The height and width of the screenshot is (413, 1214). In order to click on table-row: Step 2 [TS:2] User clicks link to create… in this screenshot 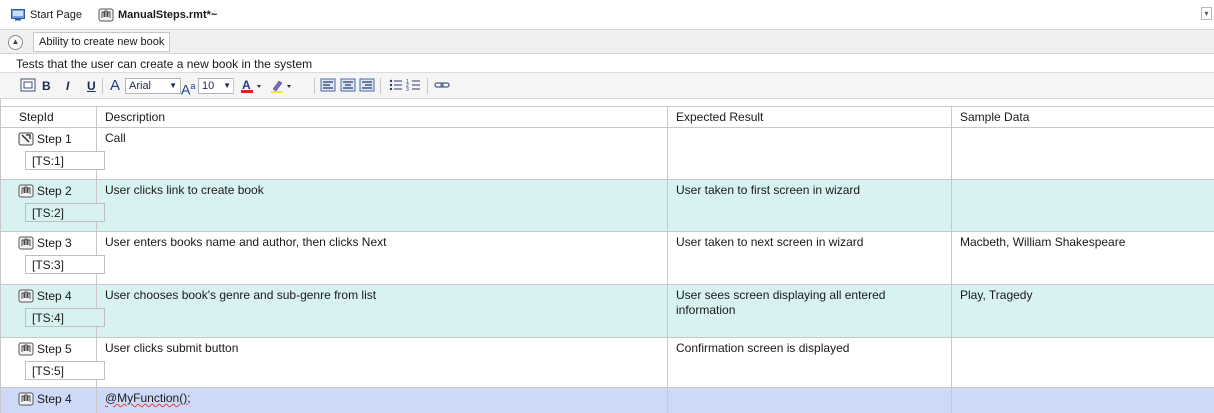, I will do `click(607, 206)`.